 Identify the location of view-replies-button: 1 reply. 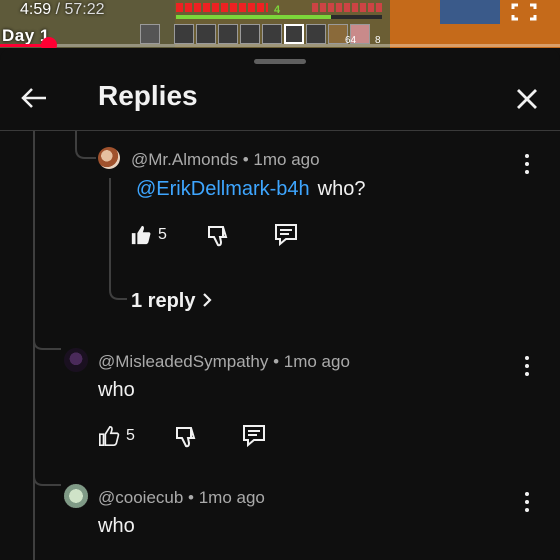
(172, 301).